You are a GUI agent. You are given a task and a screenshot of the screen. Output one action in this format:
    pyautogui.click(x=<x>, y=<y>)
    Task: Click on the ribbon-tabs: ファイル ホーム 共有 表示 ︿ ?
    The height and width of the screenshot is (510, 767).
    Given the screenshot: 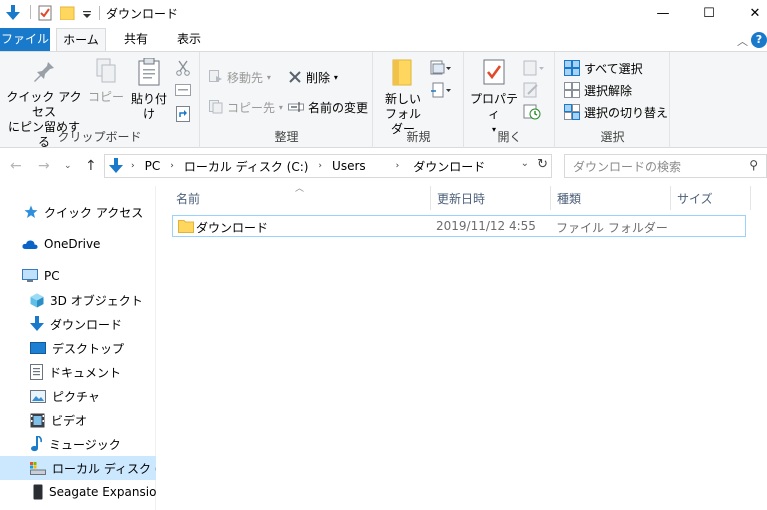 What is the action you would take?
    pyautogui.click(x=383, y=40)
    